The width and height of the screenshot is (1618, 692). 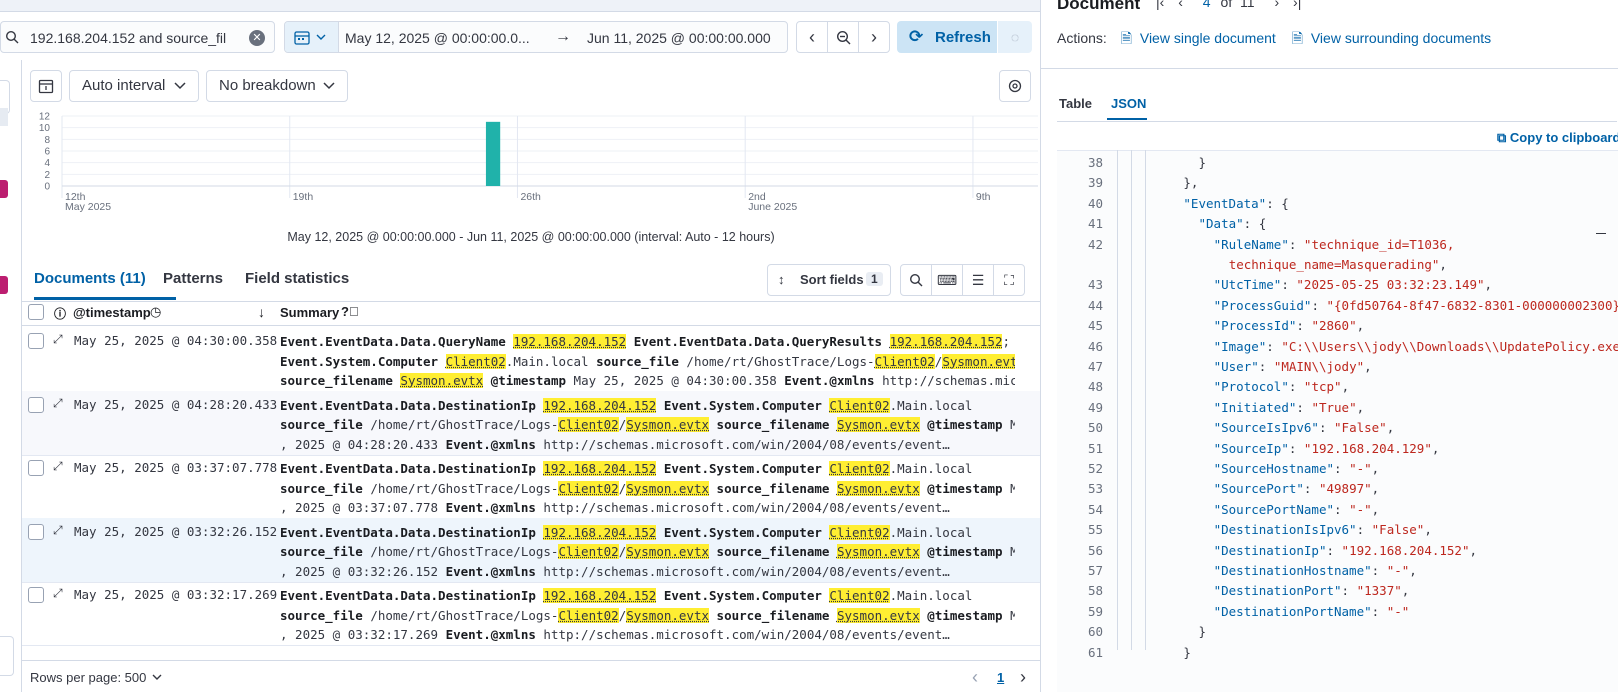 What do you see at coordinates (1075, 103) in the screenshot?
I see `tab-table: Table` at bounding box center [1075, 103].